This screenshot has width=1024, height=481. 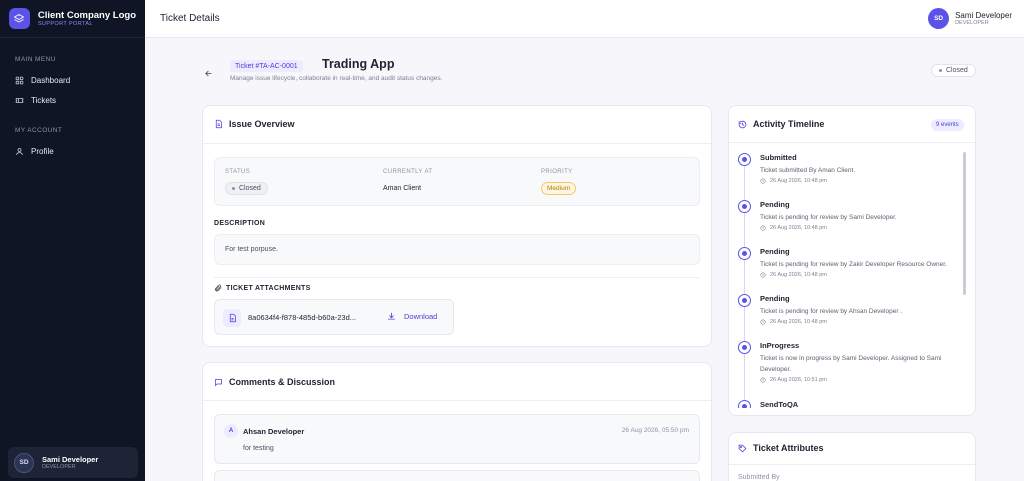 What do you see at coordinates (778, 157) in the screenshot?
I see `timeline-event-status: Submitted` at bounding box center [778, 157].